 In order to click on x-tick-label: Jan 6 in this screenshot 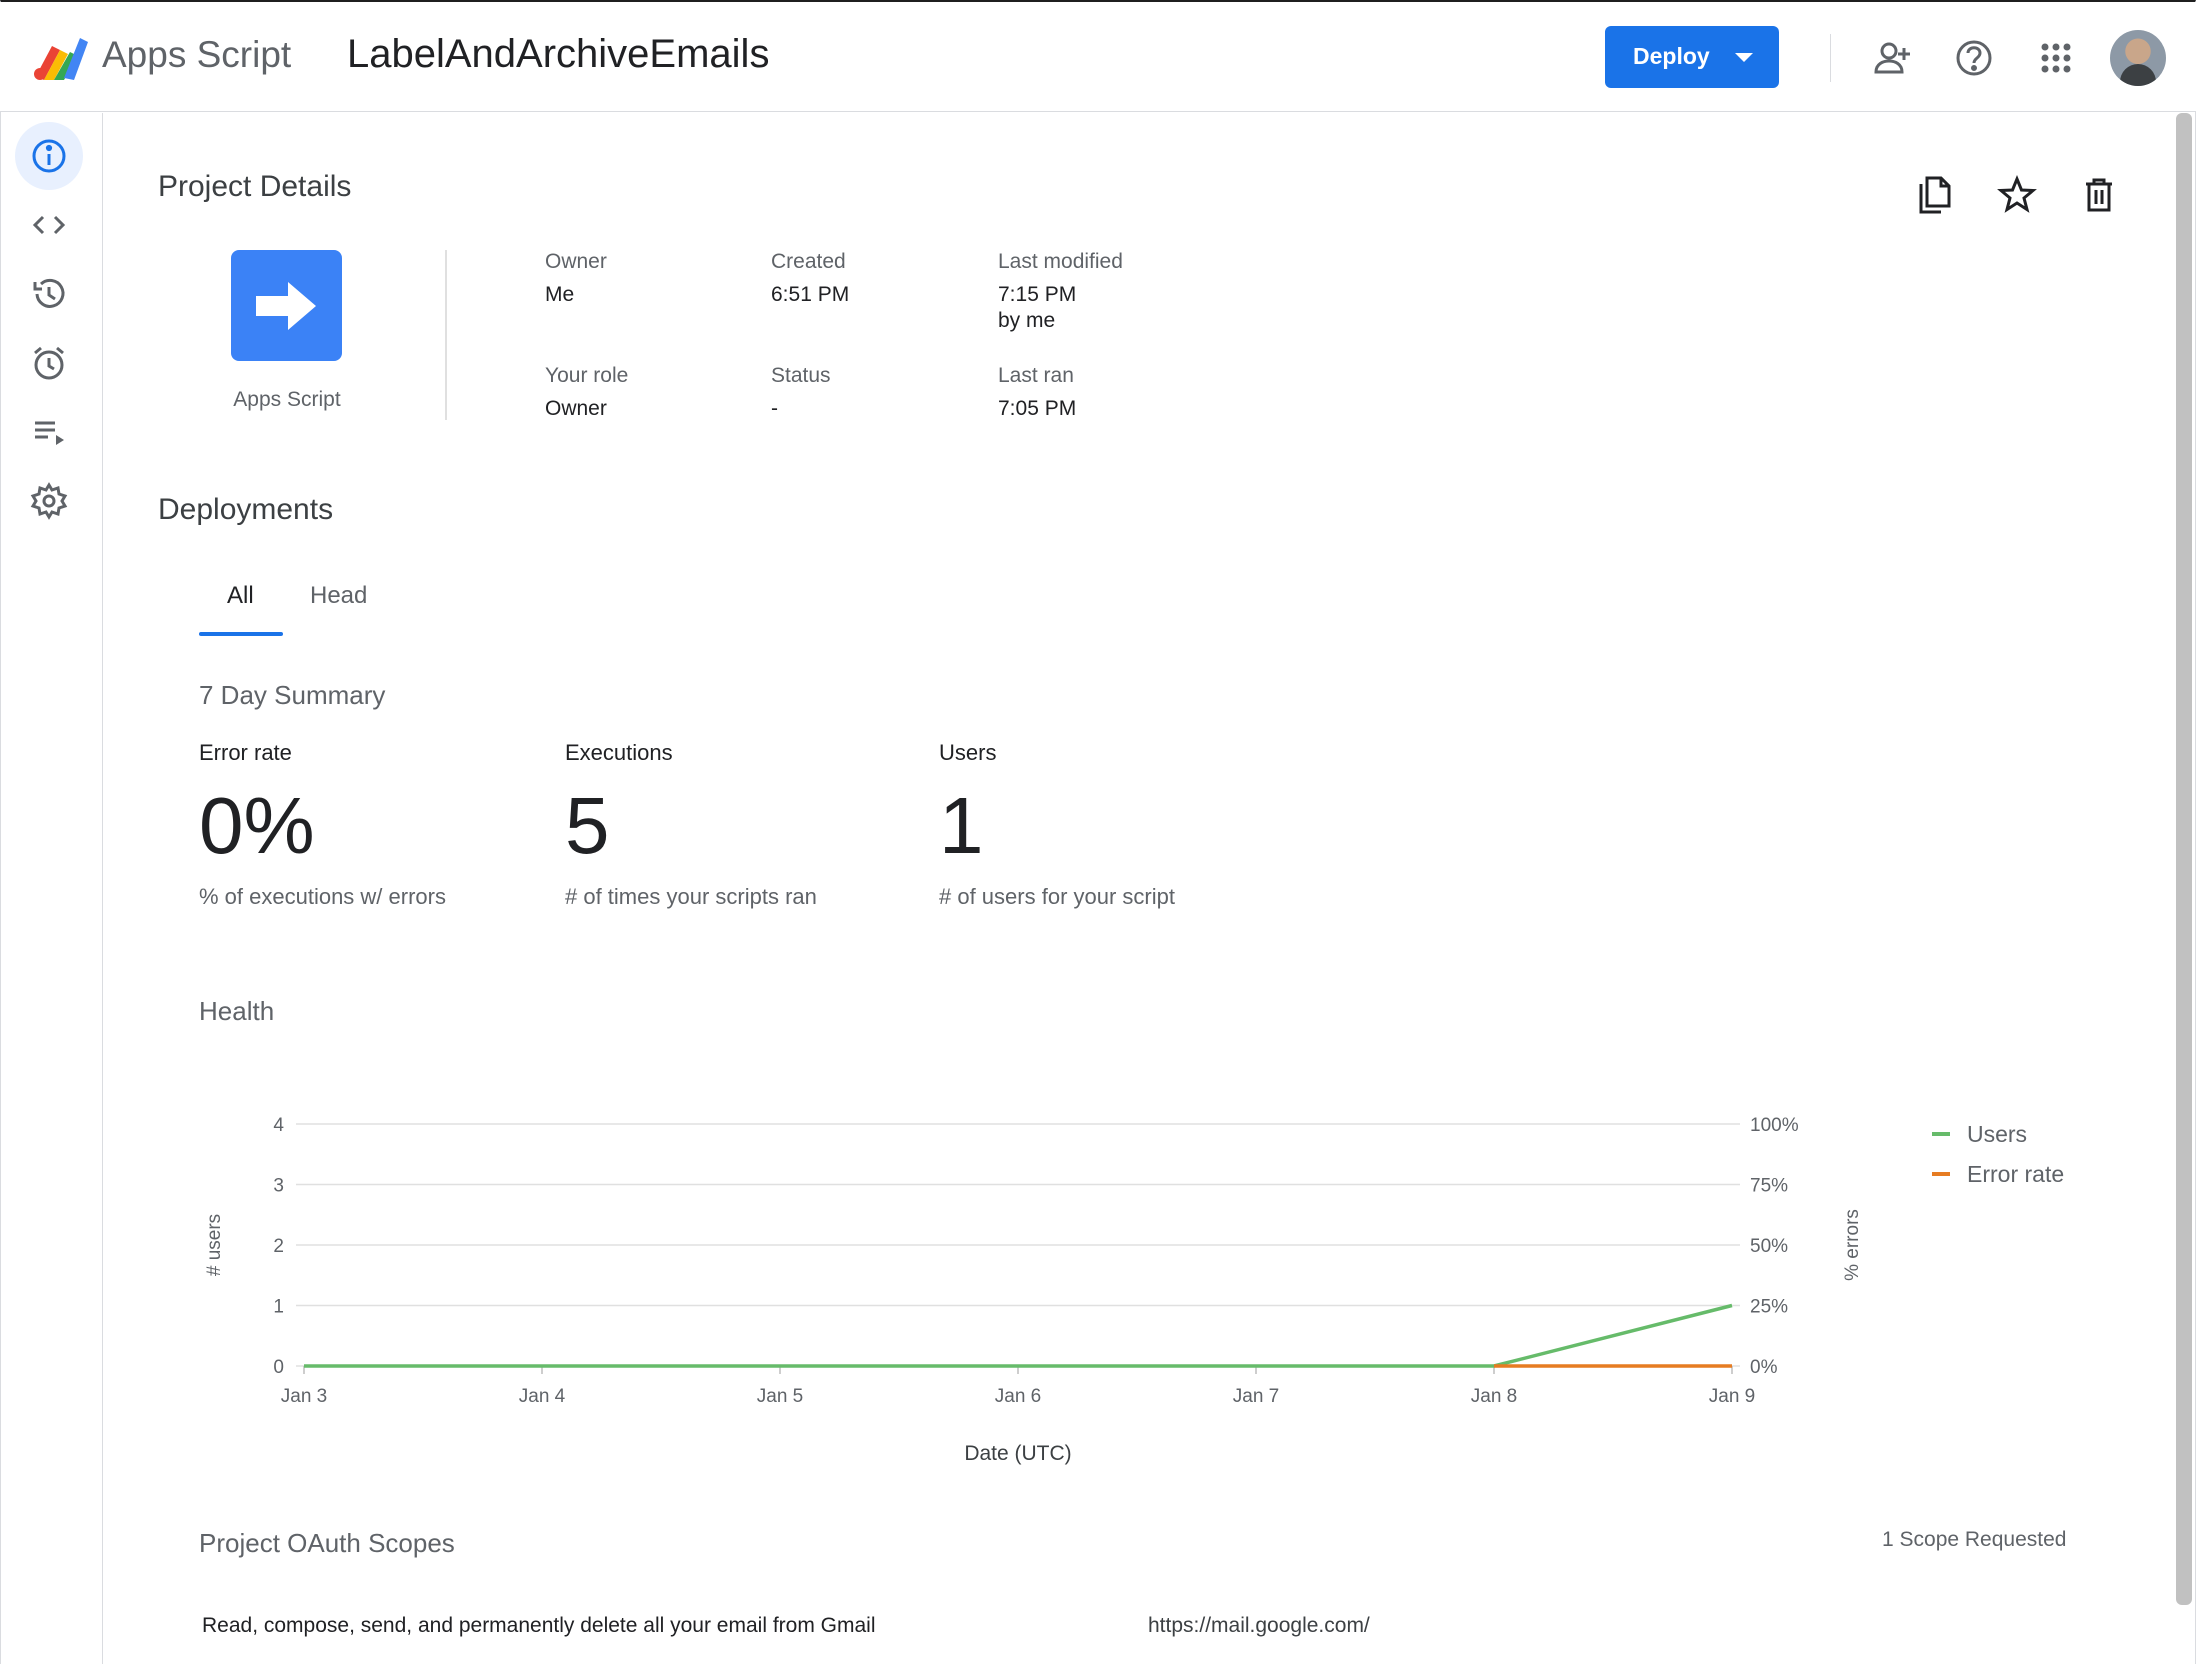, I will do `click(1018, 1396)`.